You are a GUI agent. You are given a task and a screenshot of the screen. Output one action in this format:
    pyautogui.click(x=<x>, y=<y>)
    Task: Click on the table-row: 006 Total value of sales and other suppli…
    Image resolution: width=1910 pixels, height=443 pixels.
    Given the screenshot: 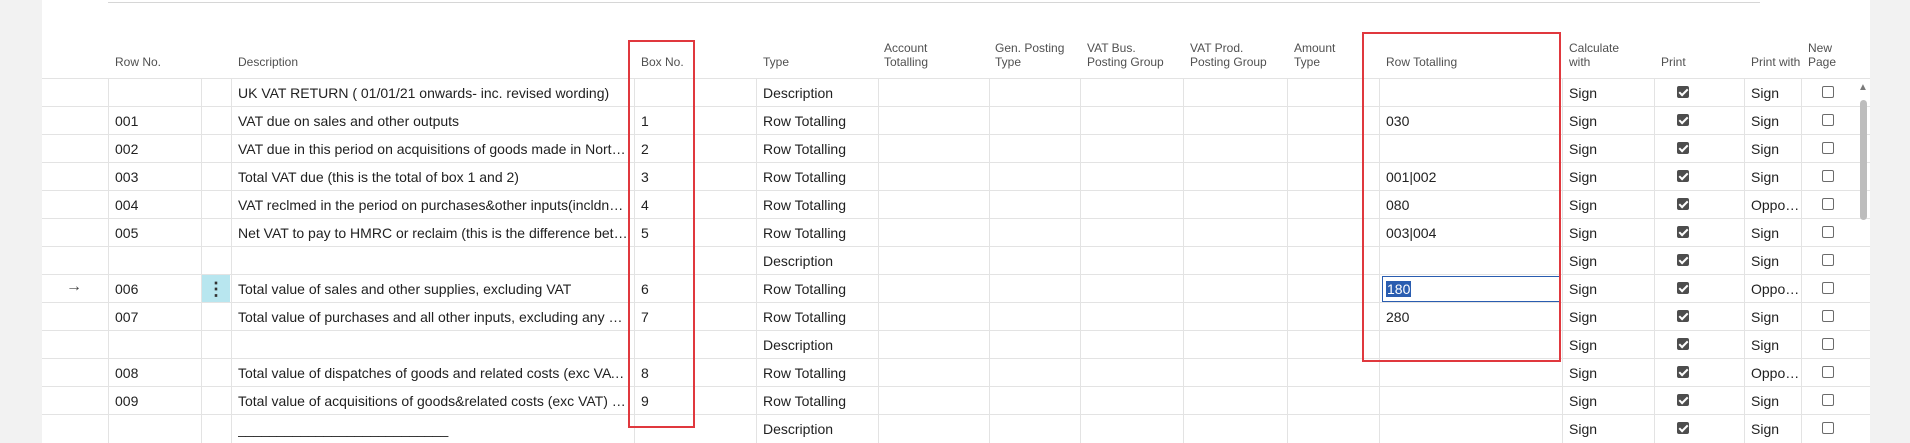 What is the action you would take?
    pyautogui.click(x=956, y=288)
    